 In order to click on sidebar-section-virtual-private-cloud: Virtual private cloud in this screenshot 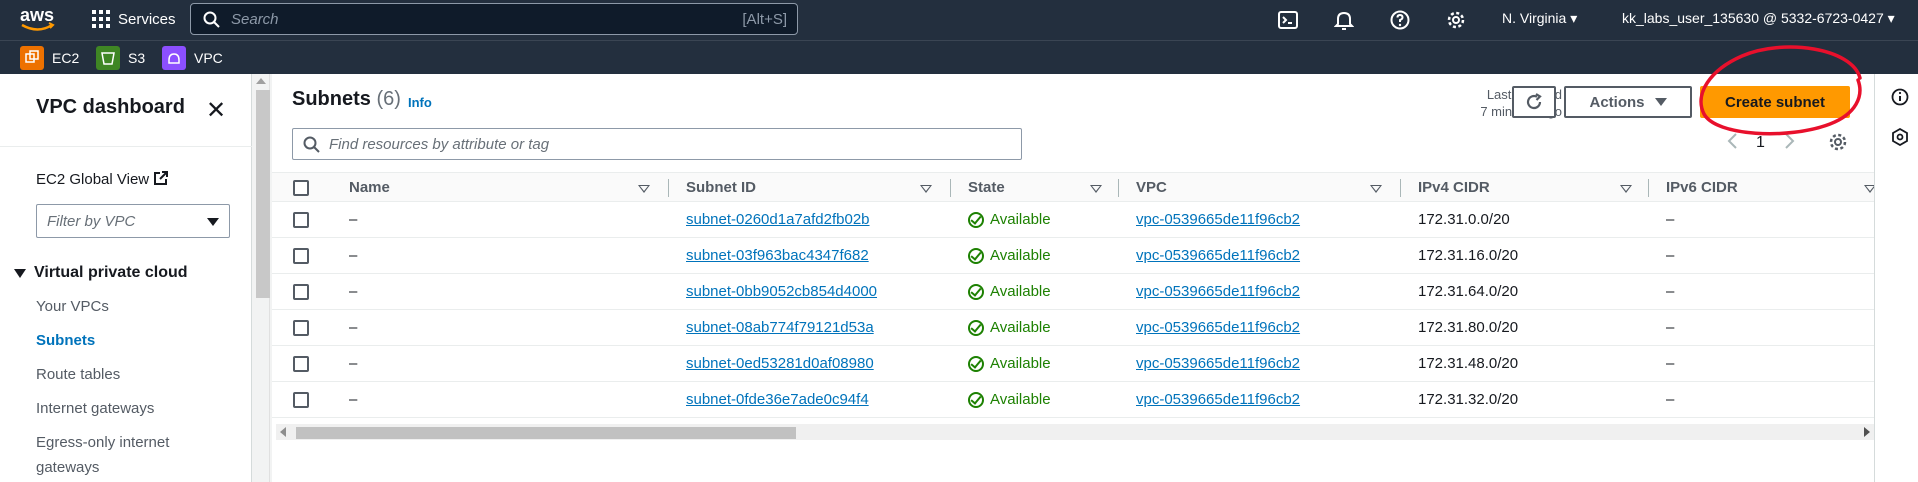, I will do `click(101, 273)`.